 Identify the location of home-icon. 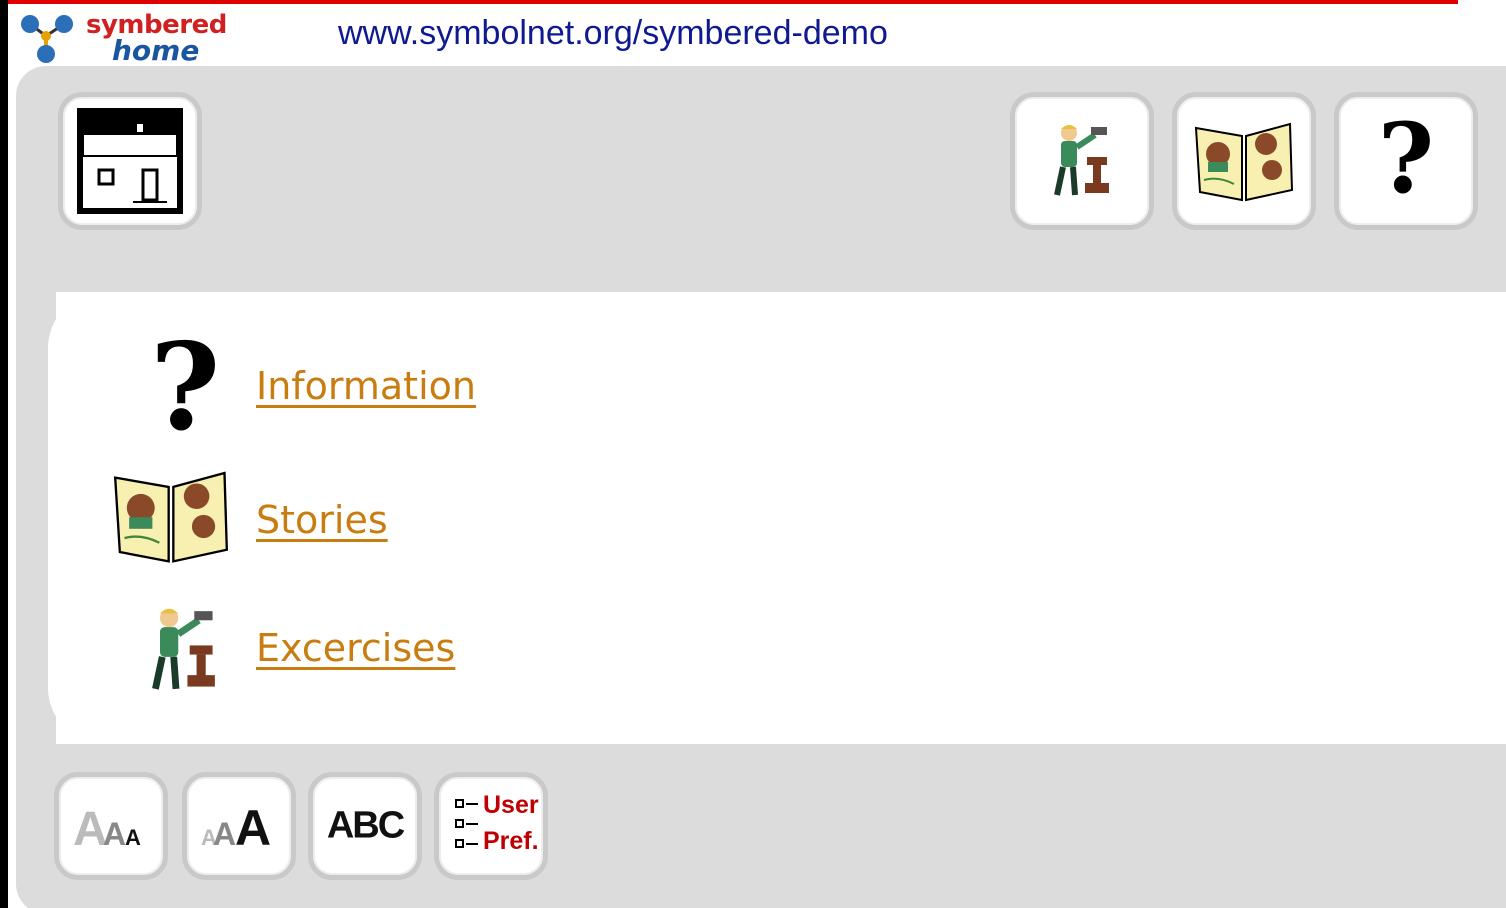
(130, 161).